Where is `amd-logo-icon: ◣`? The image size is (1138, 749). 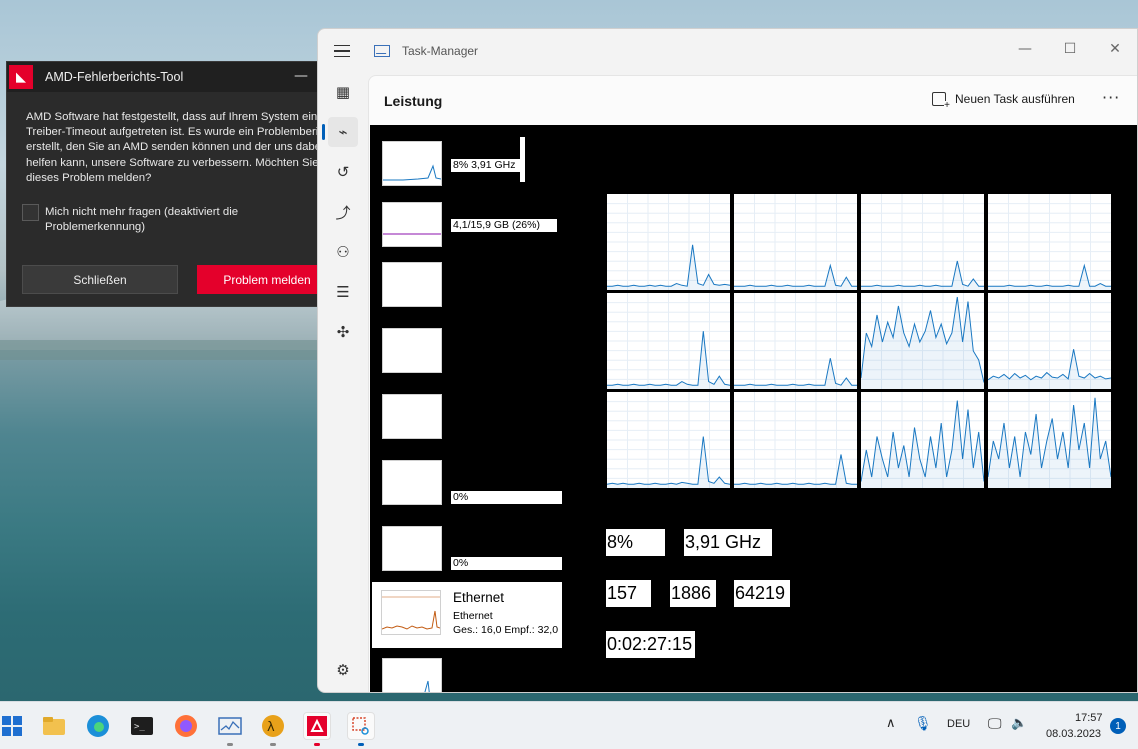
amd-logo-icon: ◣ is located at coordinates (21, 77).